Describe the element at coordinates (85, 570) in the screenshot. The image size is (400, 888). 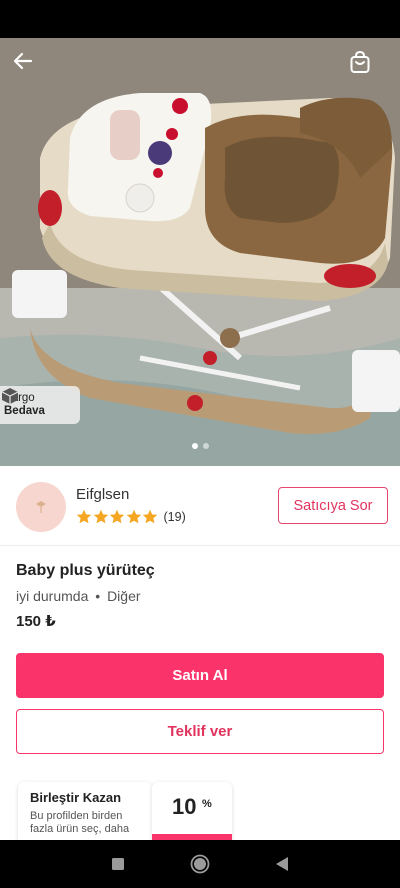
I see `product-title: Baby plus yürüteç` at that location.